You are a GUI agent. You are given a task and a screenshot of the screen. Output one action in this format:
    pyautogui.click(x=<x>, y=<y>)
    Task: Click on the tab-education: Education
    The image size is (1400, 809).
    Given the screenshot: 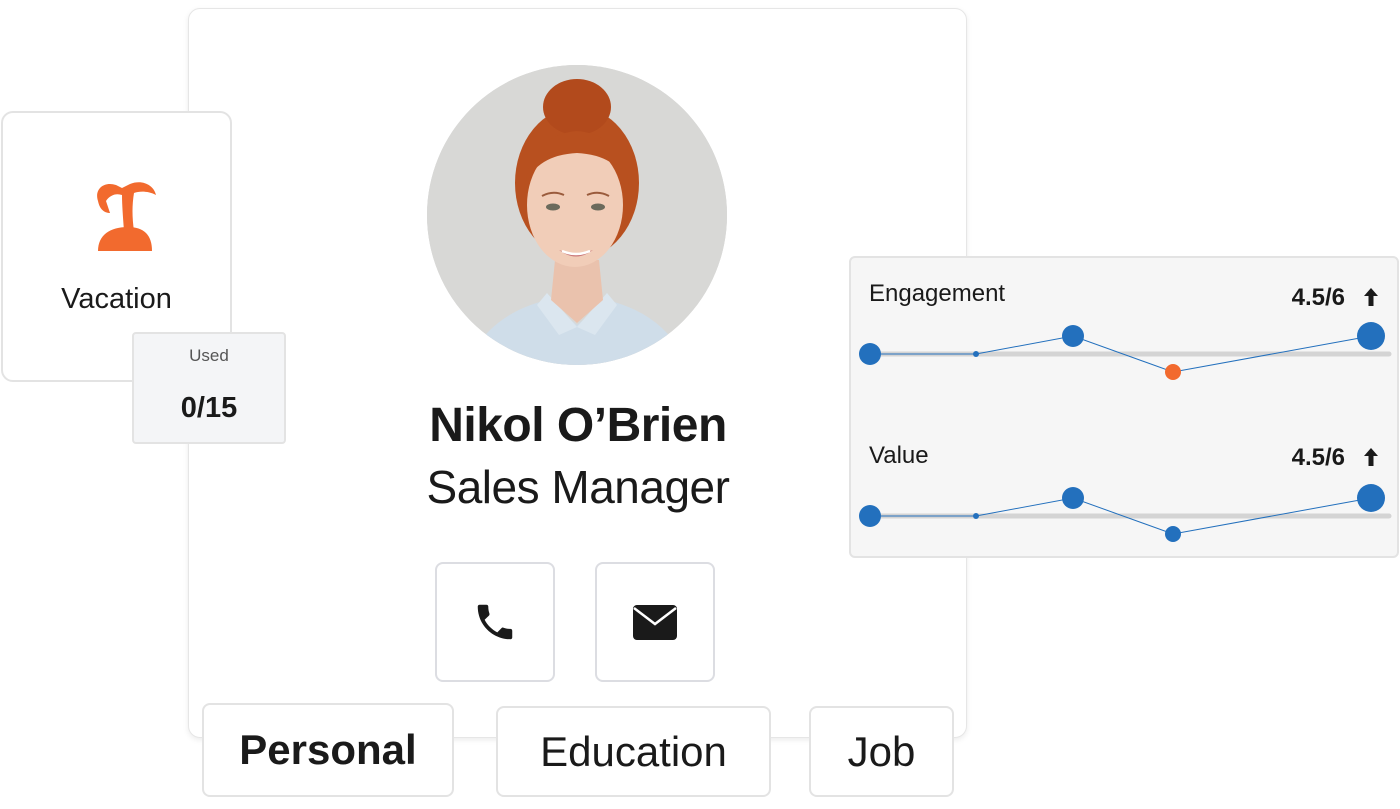 What is the action you would take?
    pyautogui.click(x=633, y=751)
    